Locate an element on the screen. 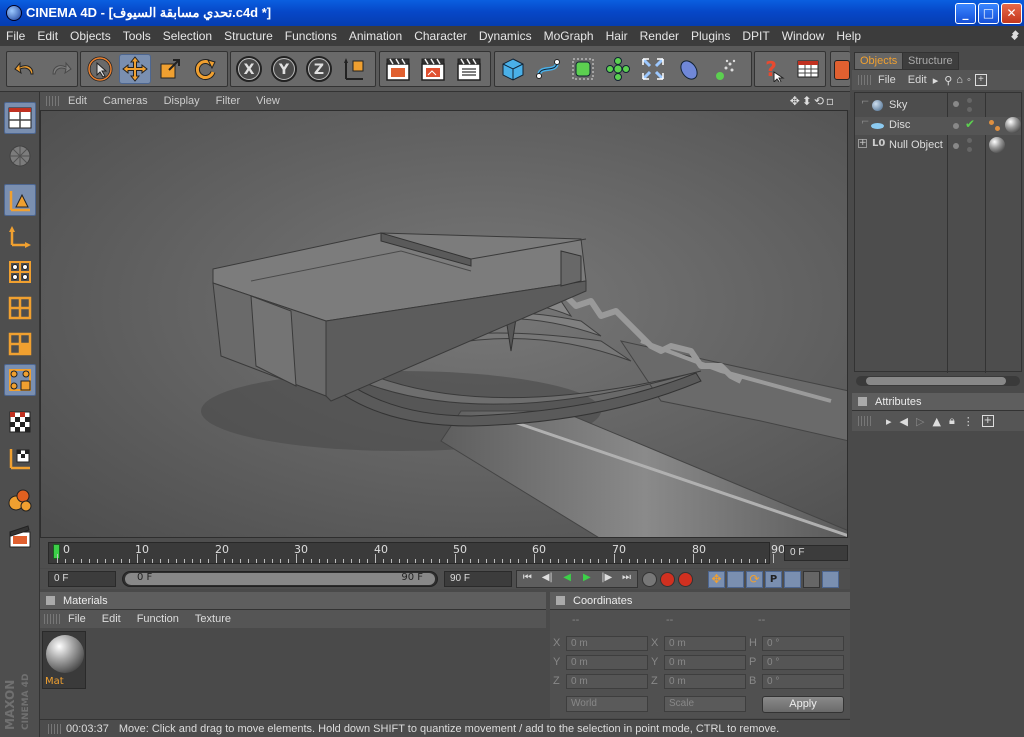 This screenshot has width=1024, height=737. render-settings-button is located at coordinates (469, 69).